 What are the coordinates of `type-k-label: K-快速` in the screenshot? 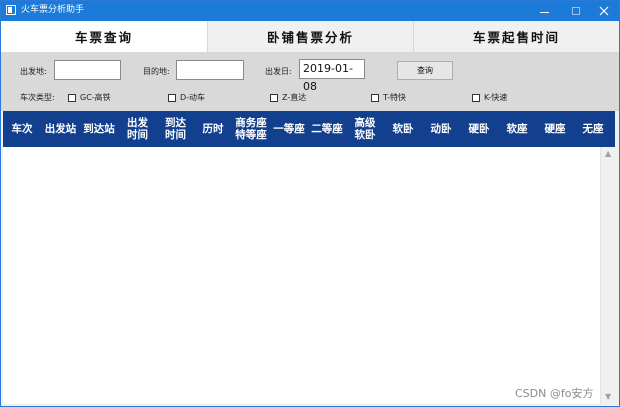 It's located at (496, 97).